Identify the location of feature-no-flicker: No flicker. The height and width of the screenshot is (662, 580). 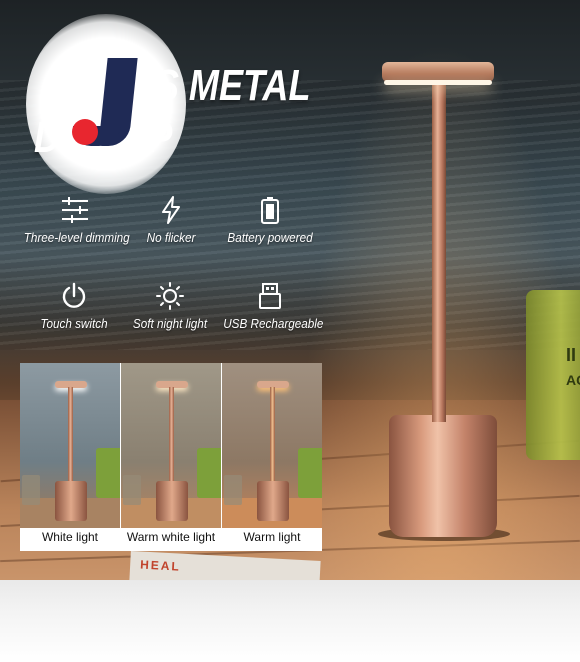
(171, 220).